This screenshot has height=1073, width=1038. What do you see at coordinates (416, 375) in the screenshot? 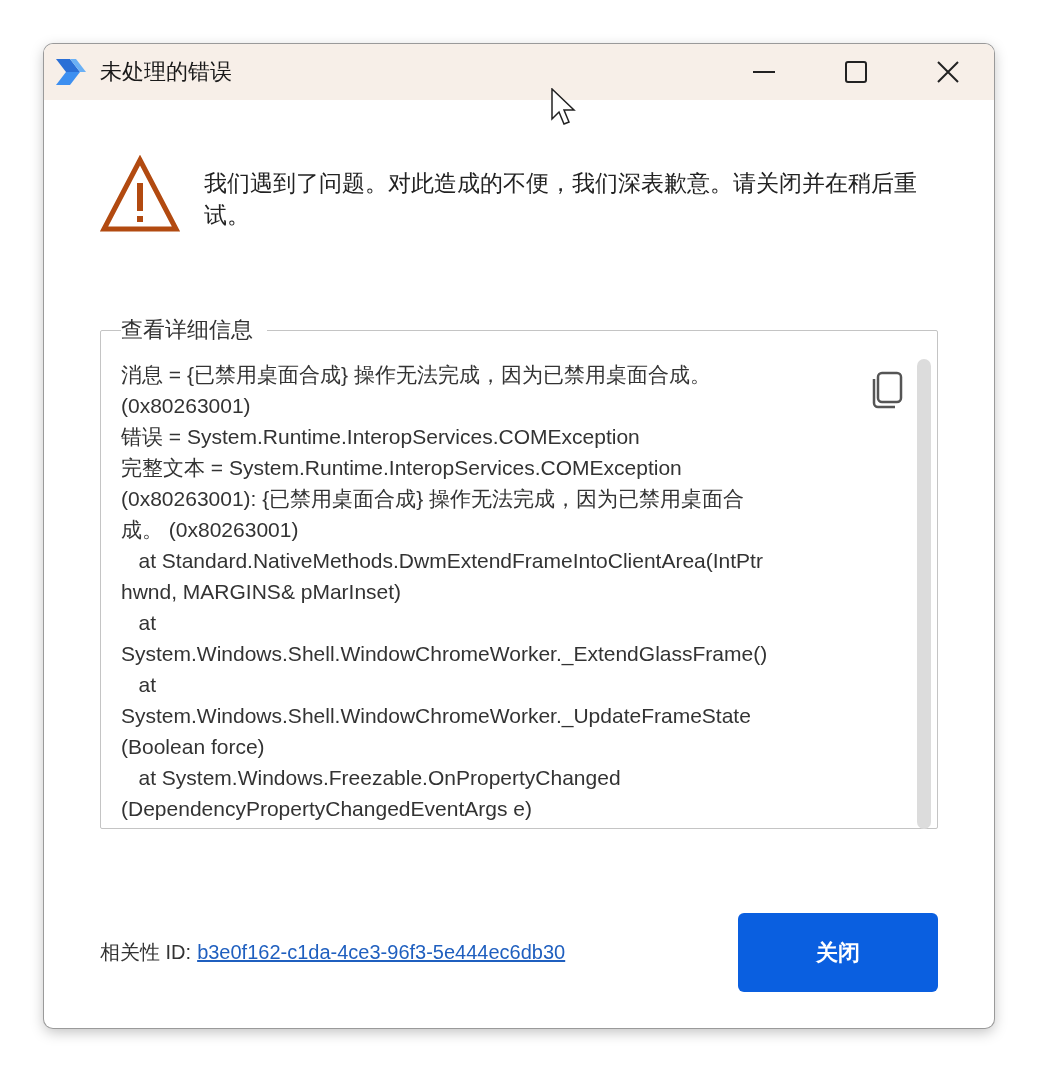
I see `detail-line: 消息 = {已禁用桌面合成} 操作无法完成，因为已禁用桌面合成。` at bounding box center [416, 375].